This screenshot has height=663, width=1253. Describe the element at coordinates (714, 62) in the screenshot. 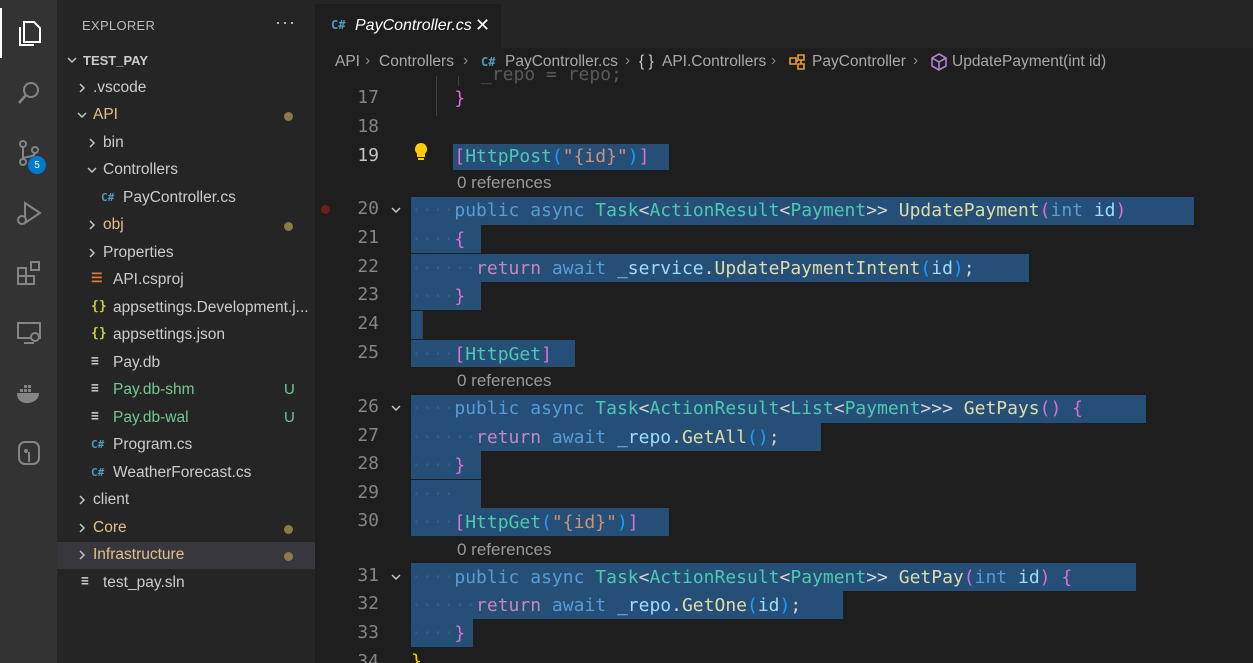

I see `breadcrumb-item-namespace: API.Controllers` at that location.